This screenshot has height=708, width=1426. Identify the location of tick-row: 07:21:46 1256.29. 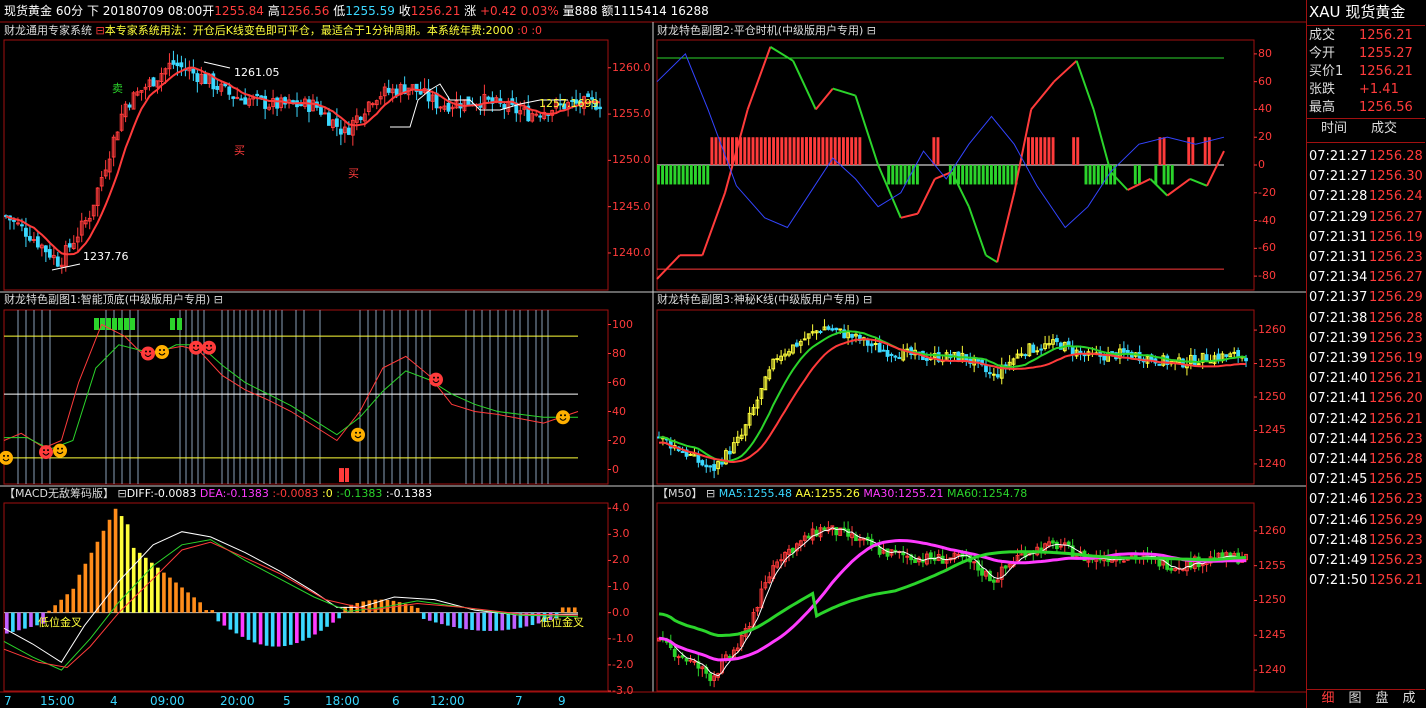
(1366, 521).